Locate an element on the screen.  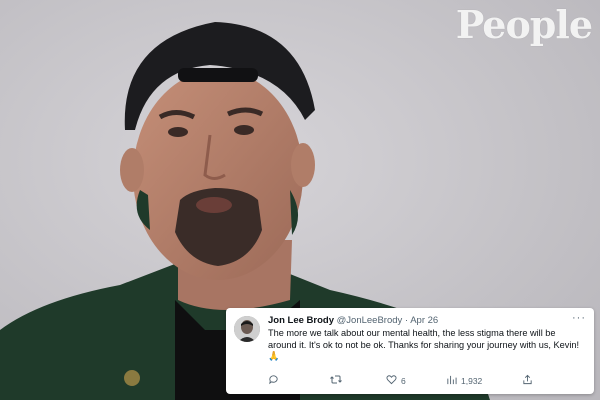
right-ear is located at coordinates (303, 165).